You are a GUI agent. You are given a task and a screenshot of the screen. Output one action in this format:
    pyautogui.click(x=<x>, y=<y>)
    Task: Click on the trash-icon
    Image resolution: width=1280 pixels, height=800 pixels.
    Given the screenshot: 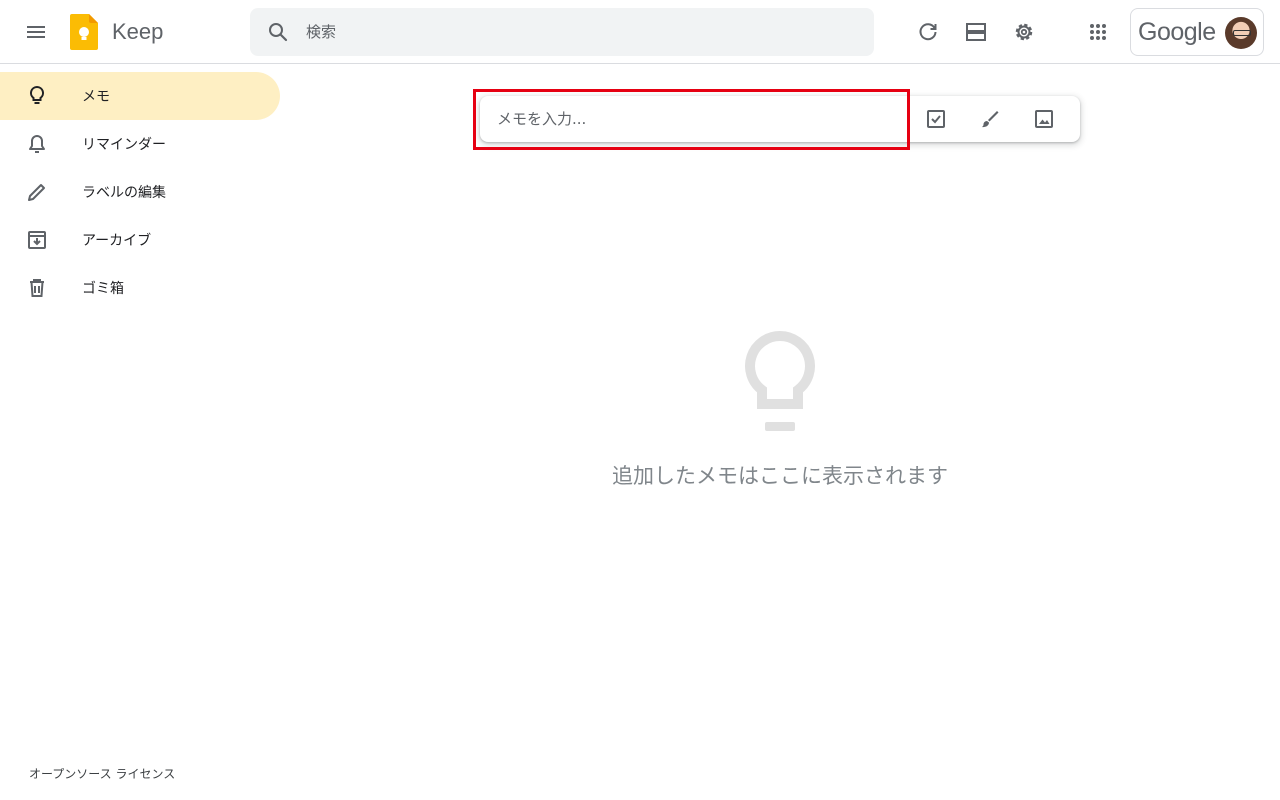 What is the action you would take?
    pyautogui.click(x=37, y=288)
    